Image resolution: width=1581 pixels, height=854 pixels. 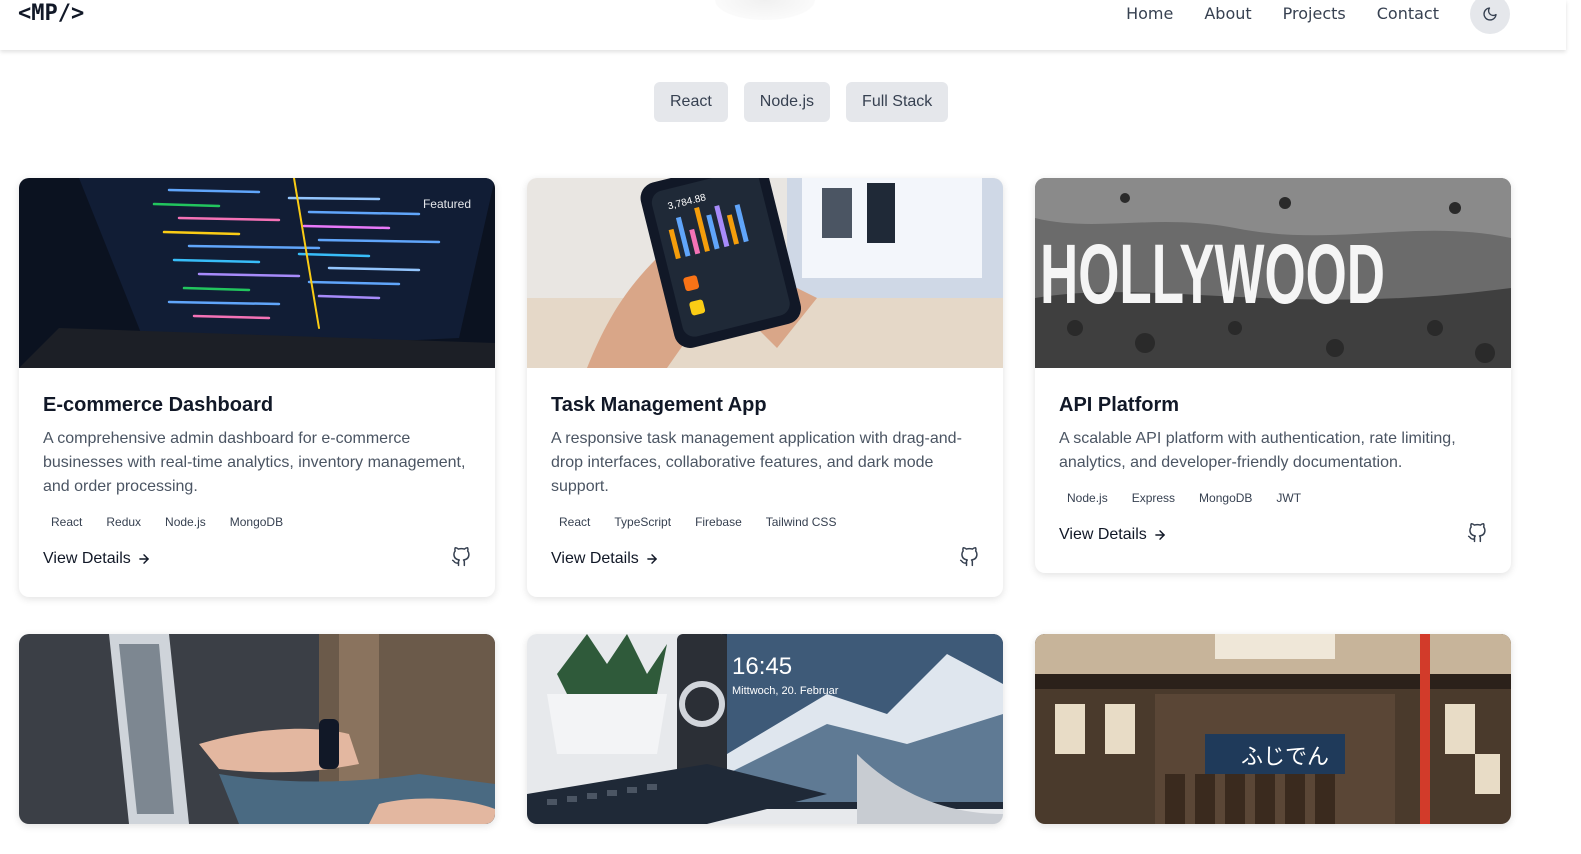 I want to click on filter-nodejs: Node.js, so click(x=787, y=102).